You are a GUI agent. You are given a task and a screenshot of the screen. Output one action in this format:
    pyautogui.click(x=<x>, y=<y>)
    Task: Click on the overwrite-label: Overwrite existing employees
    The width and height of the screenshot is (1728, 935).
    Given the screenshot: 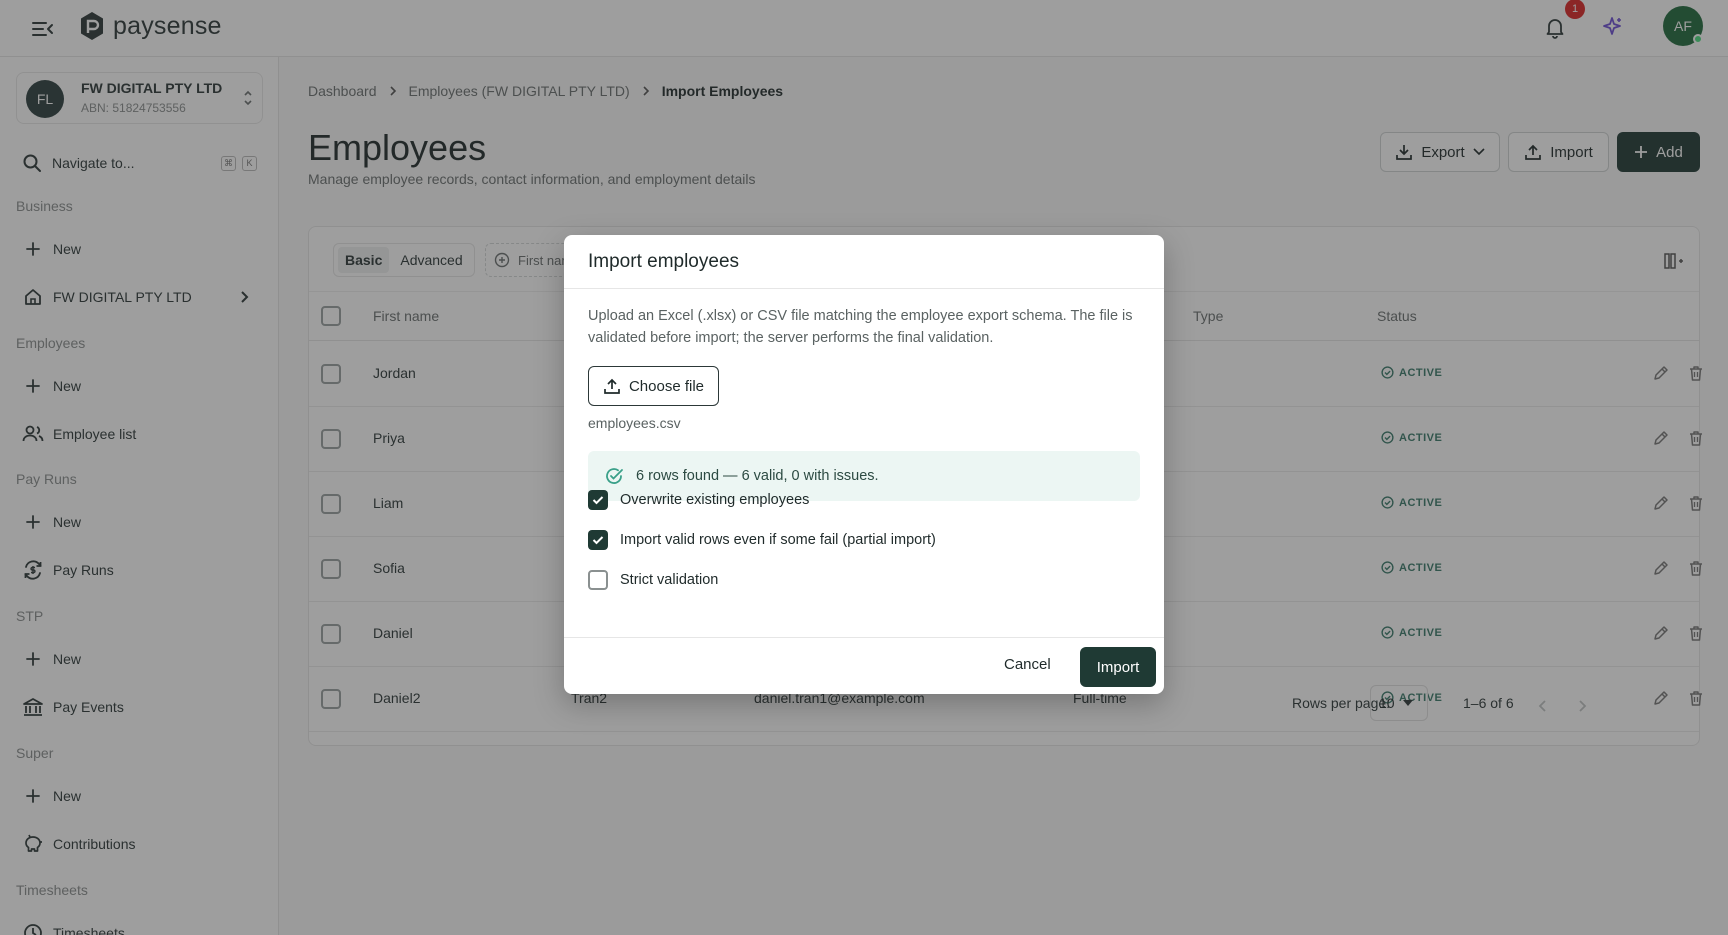 What is the action you would take?
    pyautogui.click(x=715, y=500)
    